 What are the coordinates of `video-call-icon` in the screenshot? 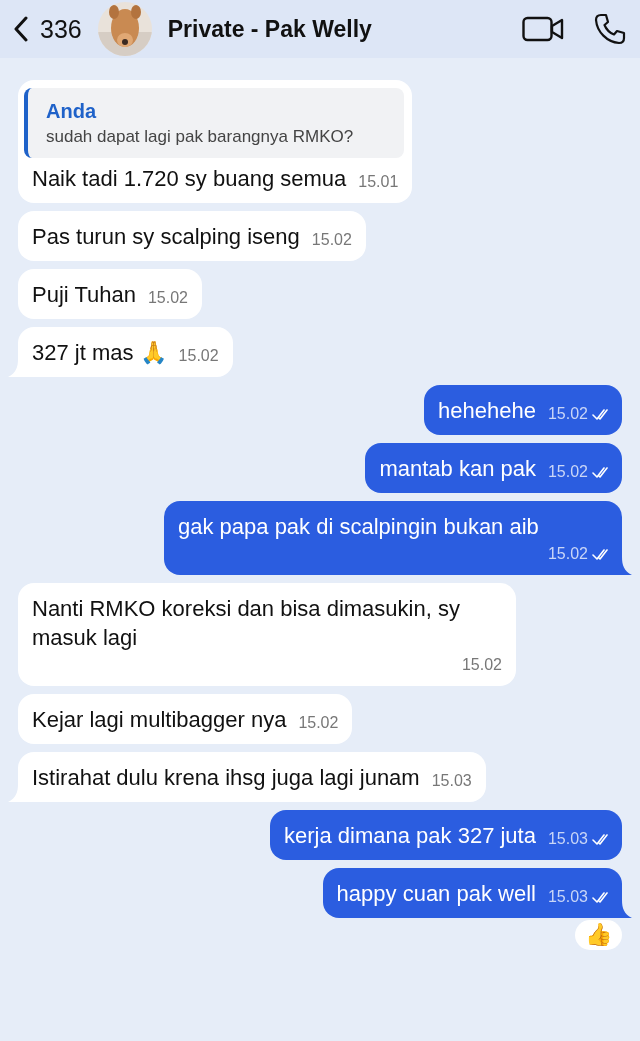 It's located at (543, 29).